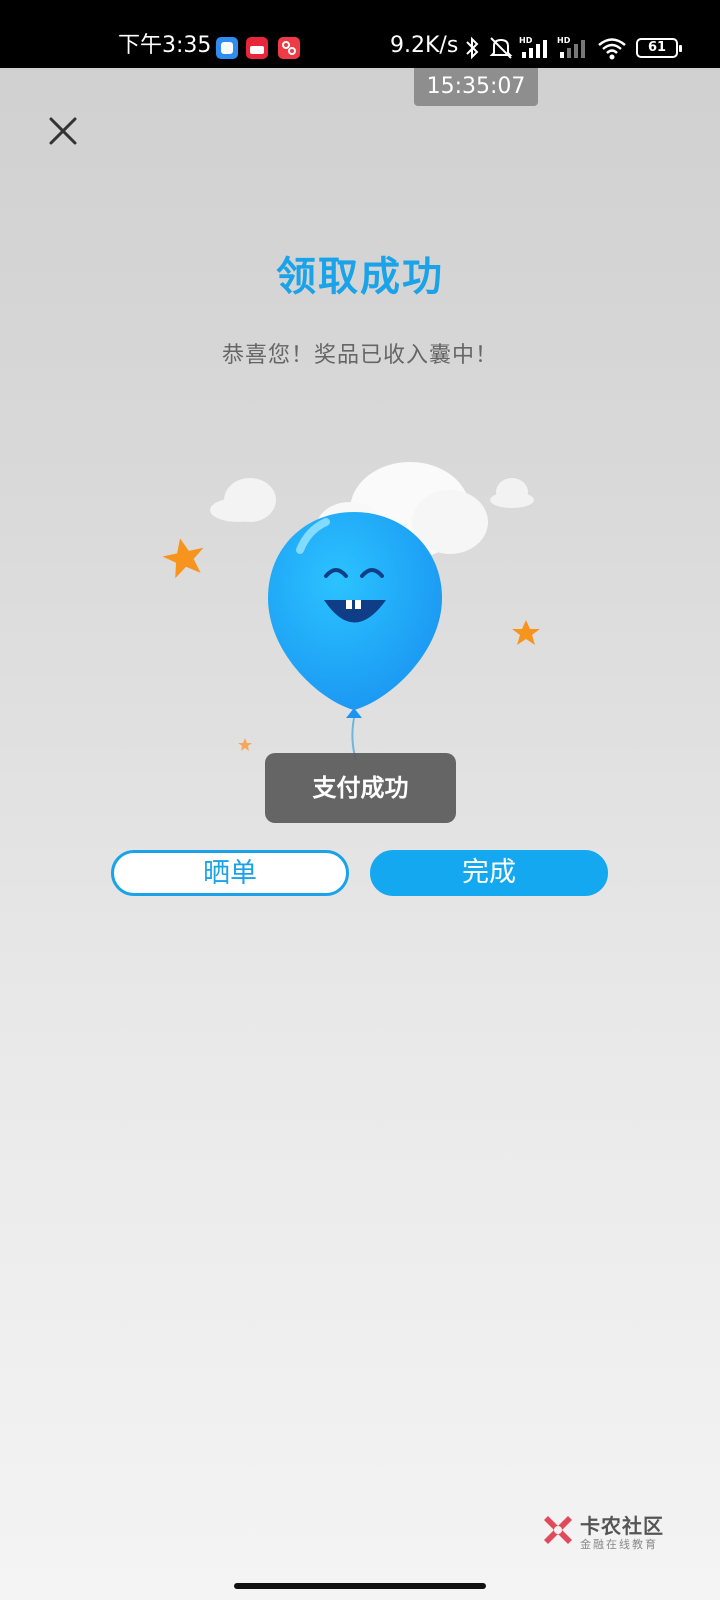  I want to click on cloud-icon-right, so click(512, 493).